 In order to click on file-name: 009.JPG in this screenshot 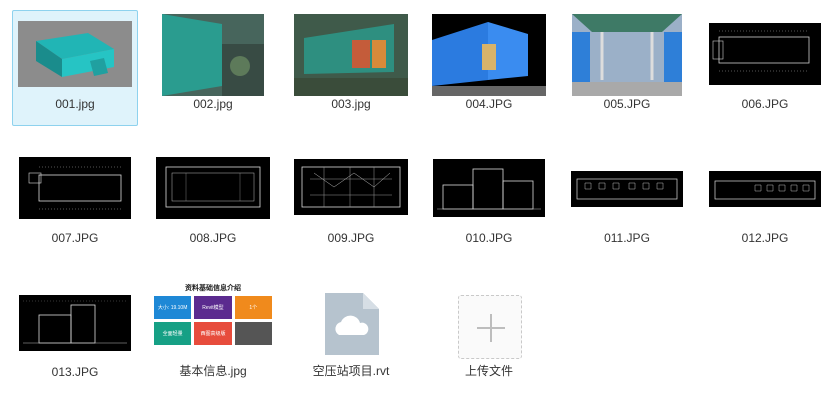, I will do `click(351, 238)`.